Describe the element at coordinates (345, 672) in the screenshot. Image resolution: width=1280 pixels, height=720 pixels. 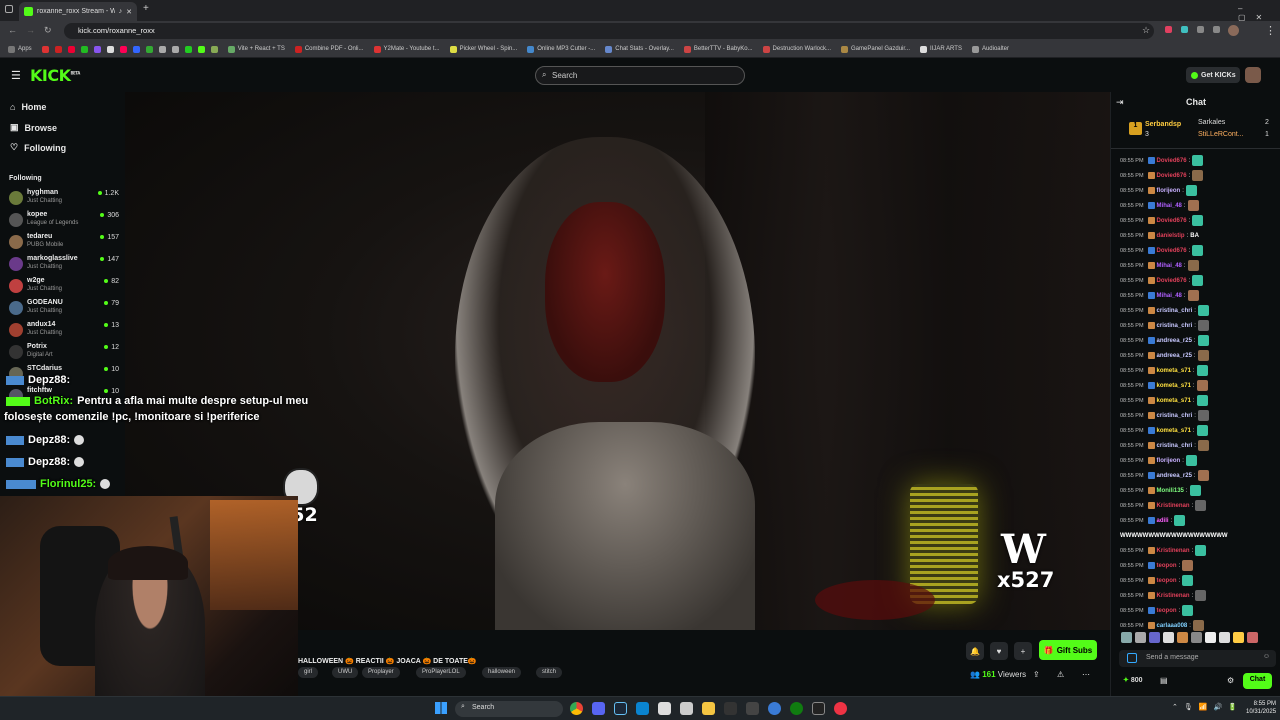
I see `stream-tag: UWU` at that location.